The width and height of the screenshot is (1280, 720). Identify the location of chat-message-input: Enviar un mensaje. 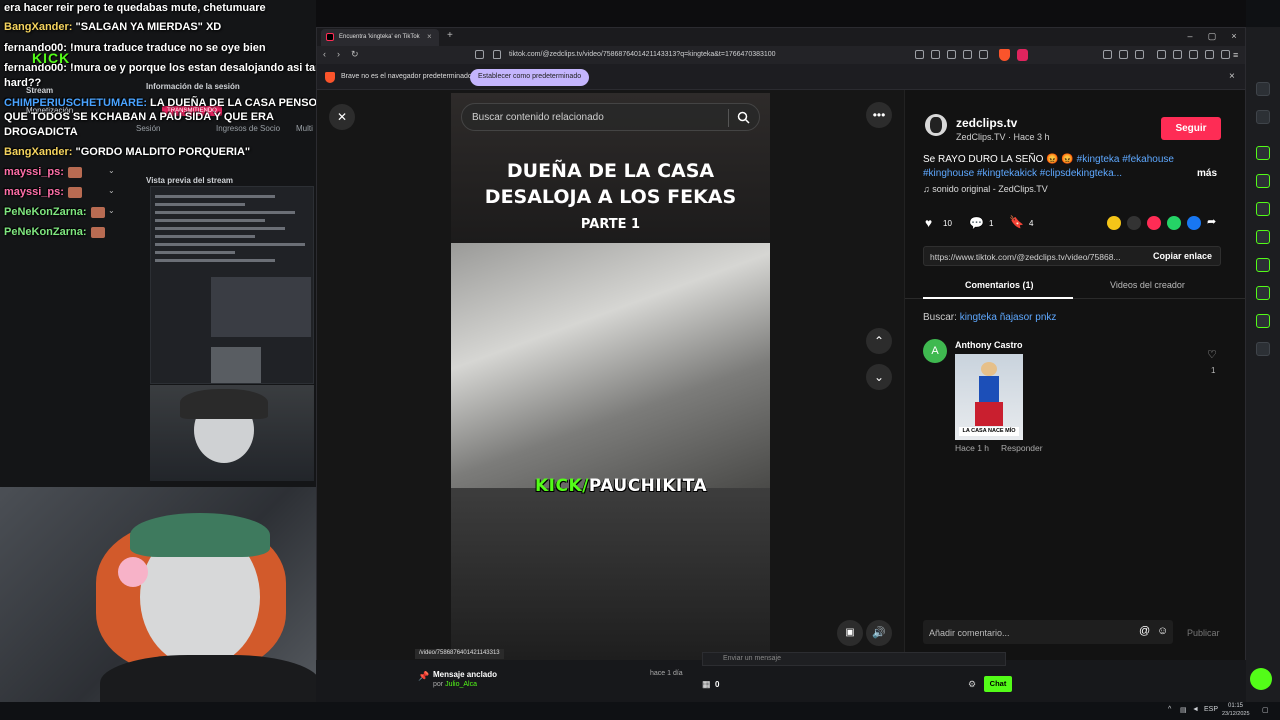
(854, 659).